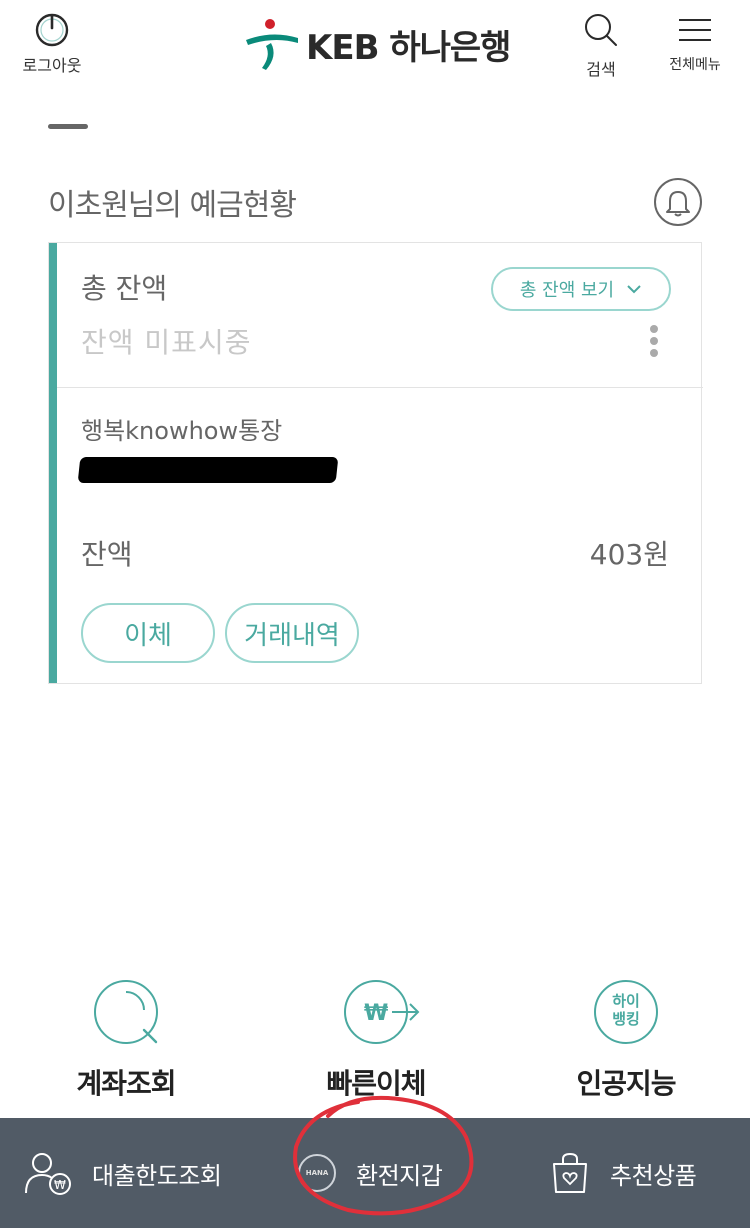  What do you see at coordinates (629, 554) in the screenshot?
I see `balance-value: 403원` at bounding box center [629, 554].